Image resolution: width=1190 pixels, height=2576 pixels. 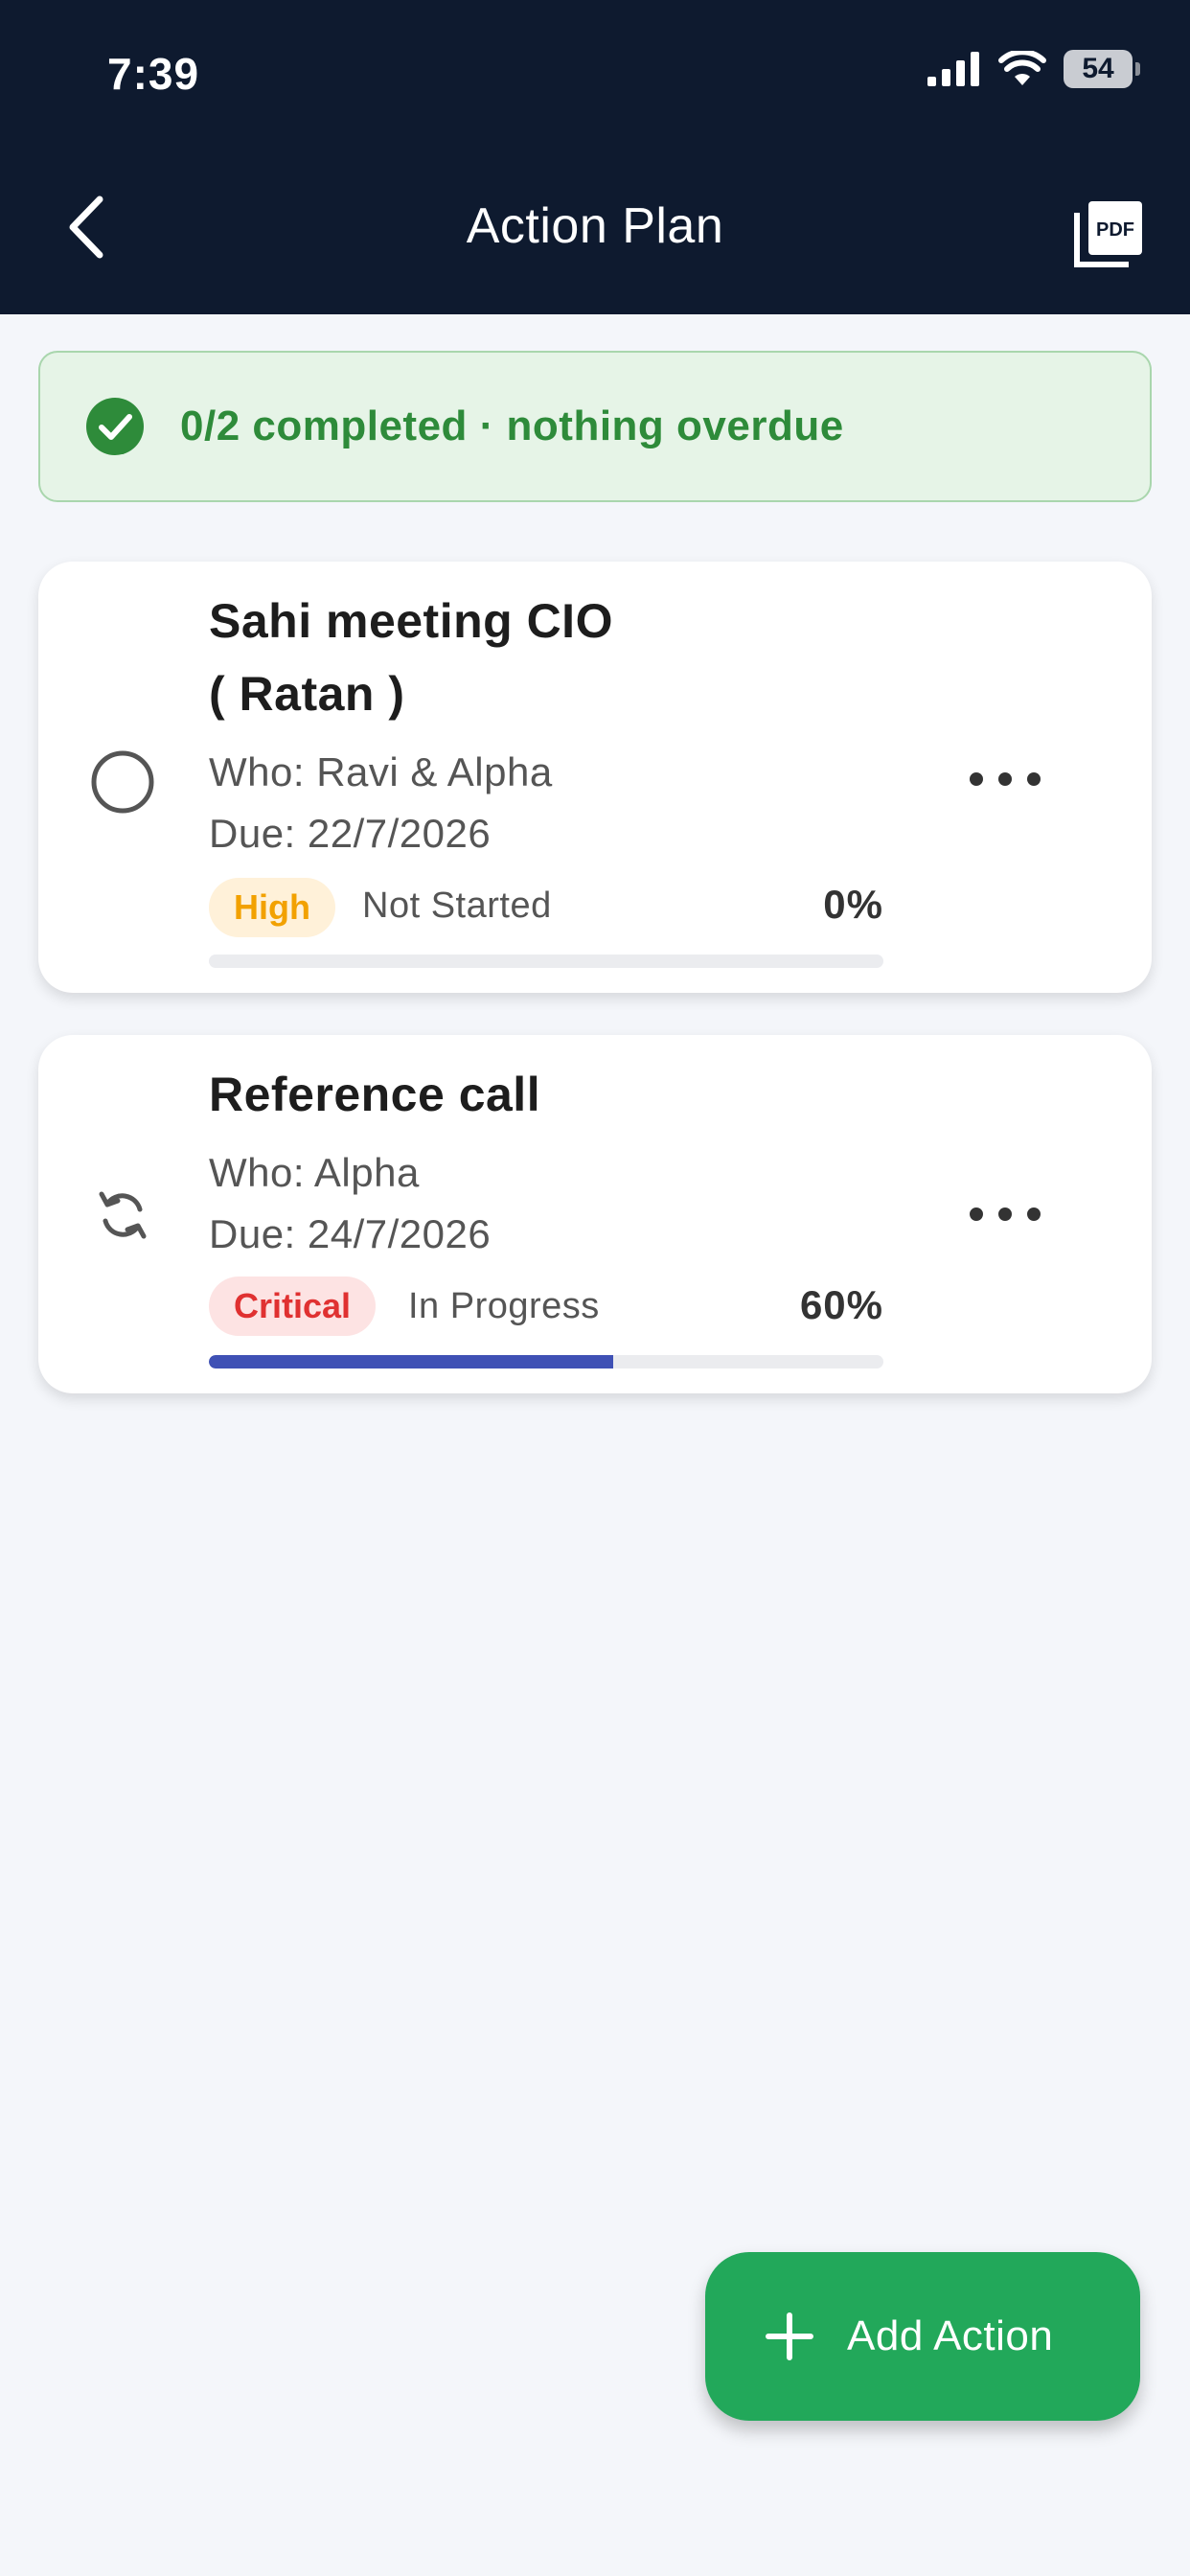 I want to click on progress-percent: 0%, so click(x=853, y=904).